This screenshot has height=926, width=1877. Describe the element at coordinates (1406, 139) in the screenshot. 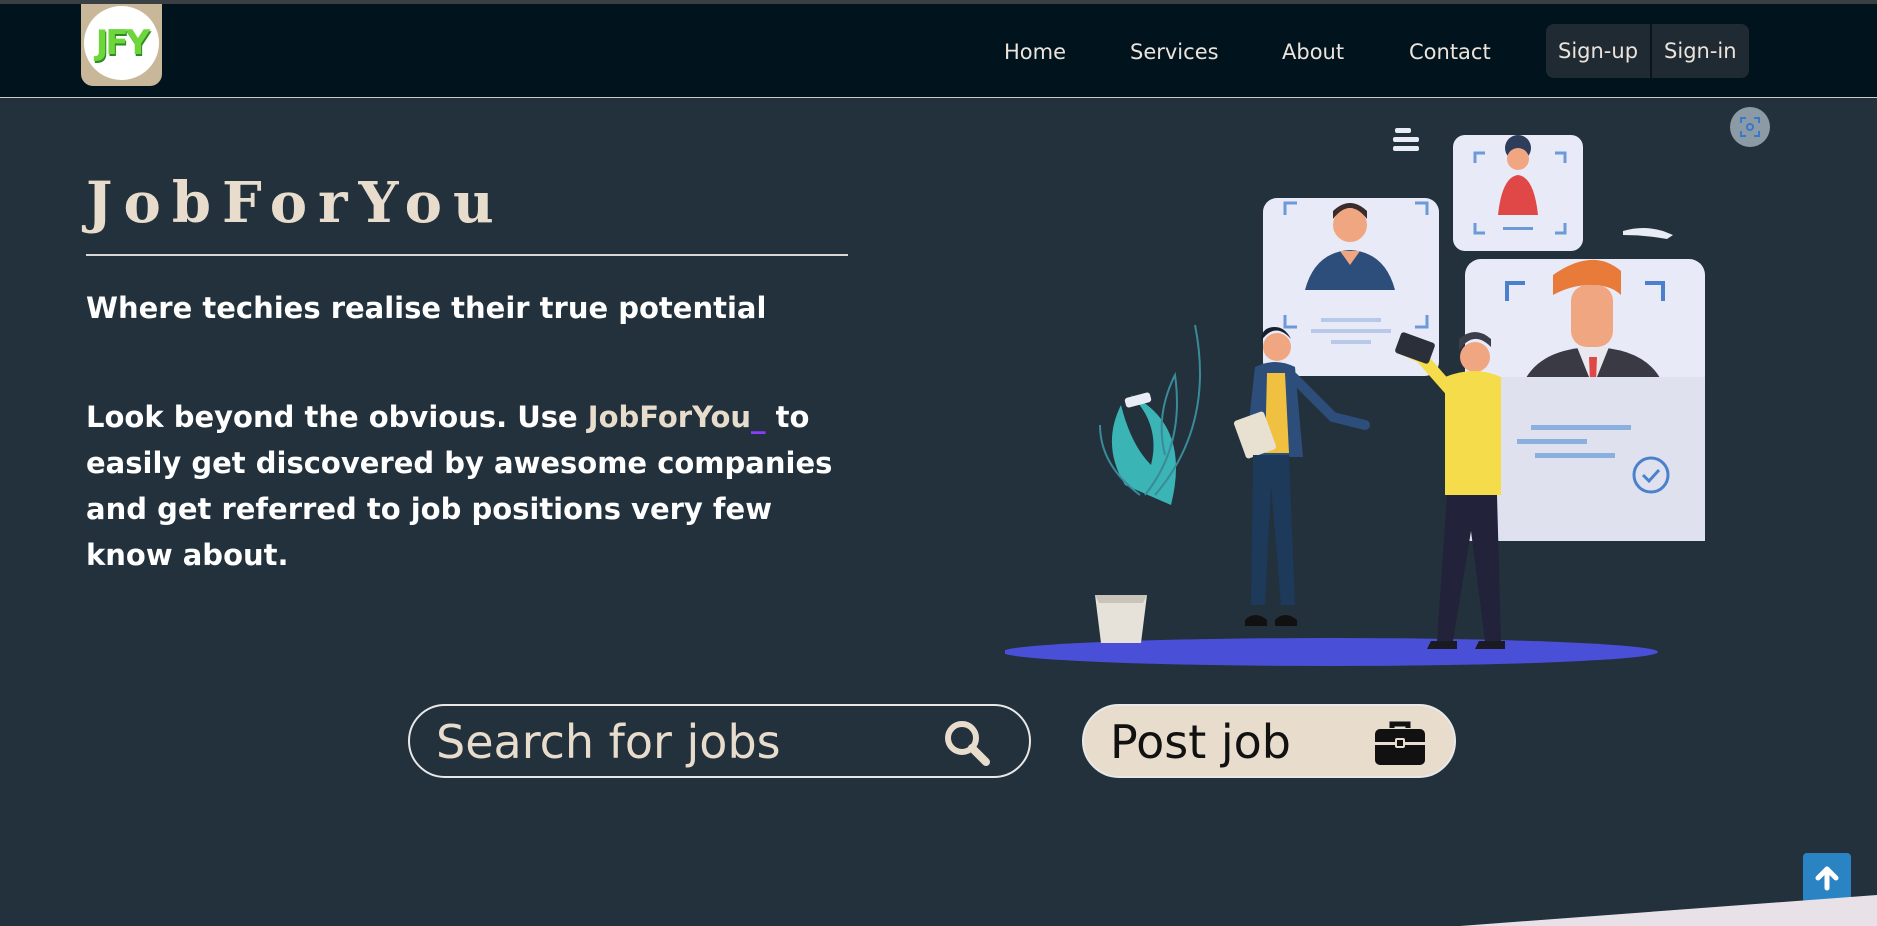

I see `decor-bars` at that location.